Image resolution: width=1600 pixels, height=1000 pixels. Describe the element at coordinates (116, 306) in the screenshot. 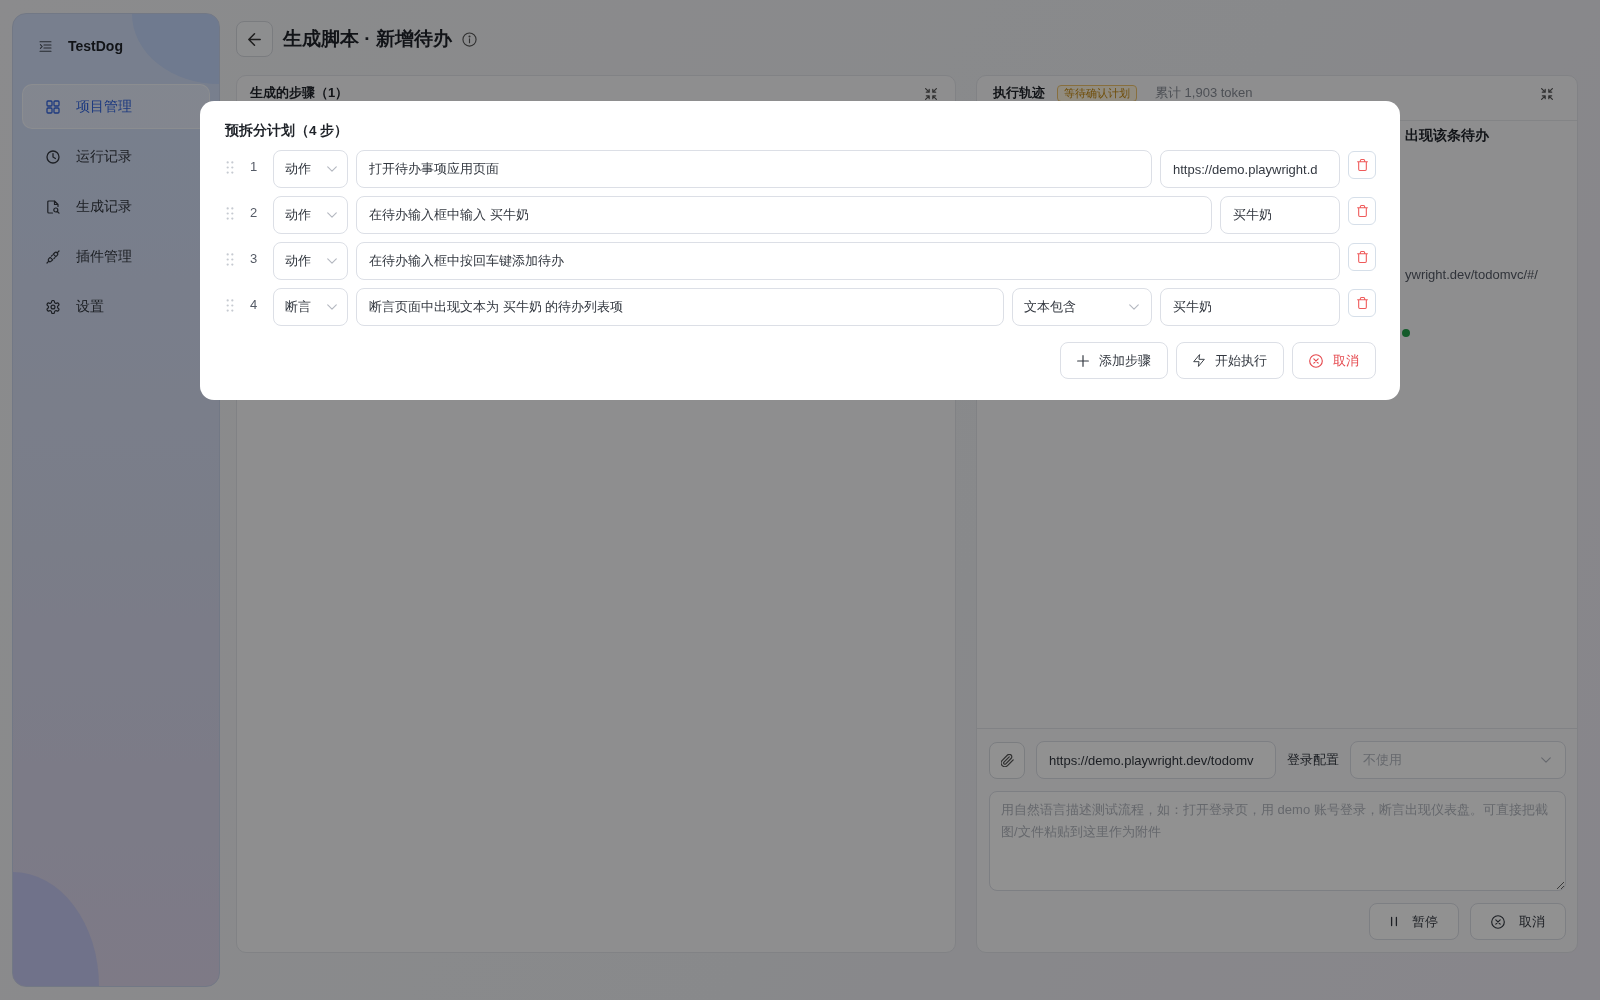

I see `nav-item: 设置` at that location.